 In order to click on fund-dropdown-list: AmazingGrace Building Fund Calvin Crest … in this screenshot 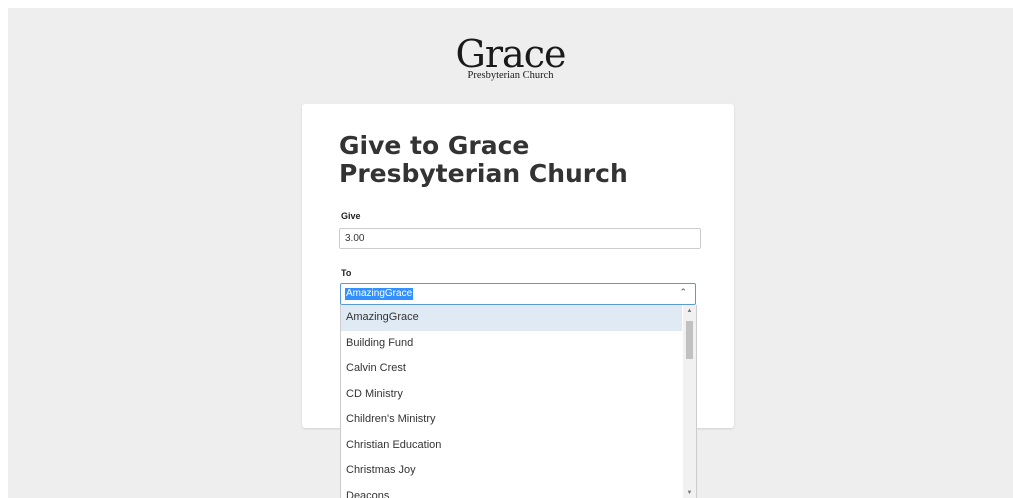, I will do `click(518, 401)`.